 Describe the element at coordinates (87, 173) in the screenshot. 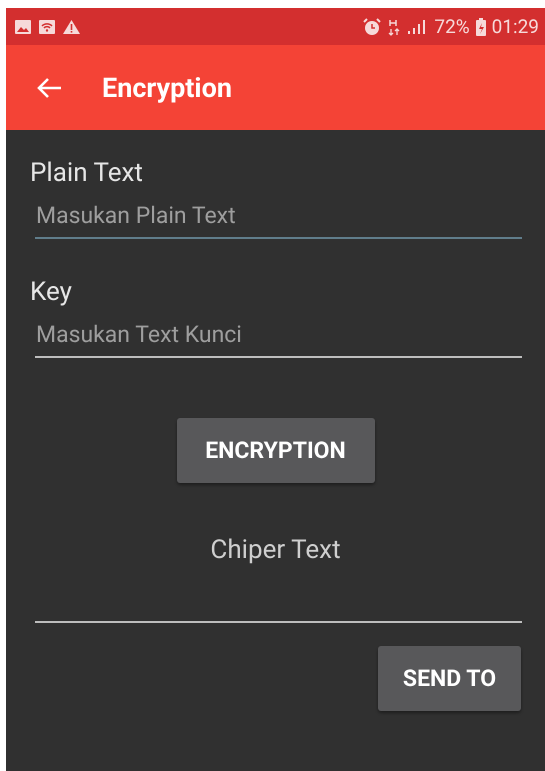

I see `field-label: Plain Text` at that location.